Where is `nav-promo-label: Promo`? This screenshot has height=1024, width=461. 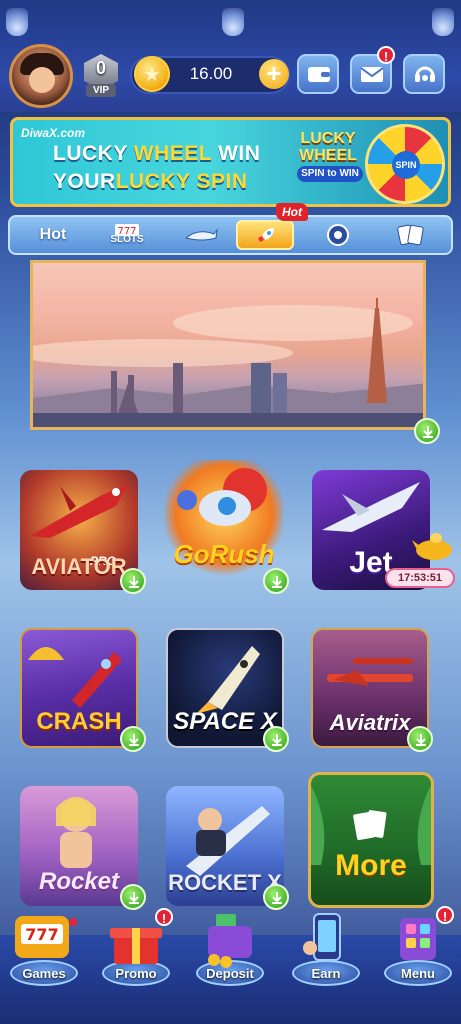
nav-promo-label: Promo is located at coordinates (136, 973).